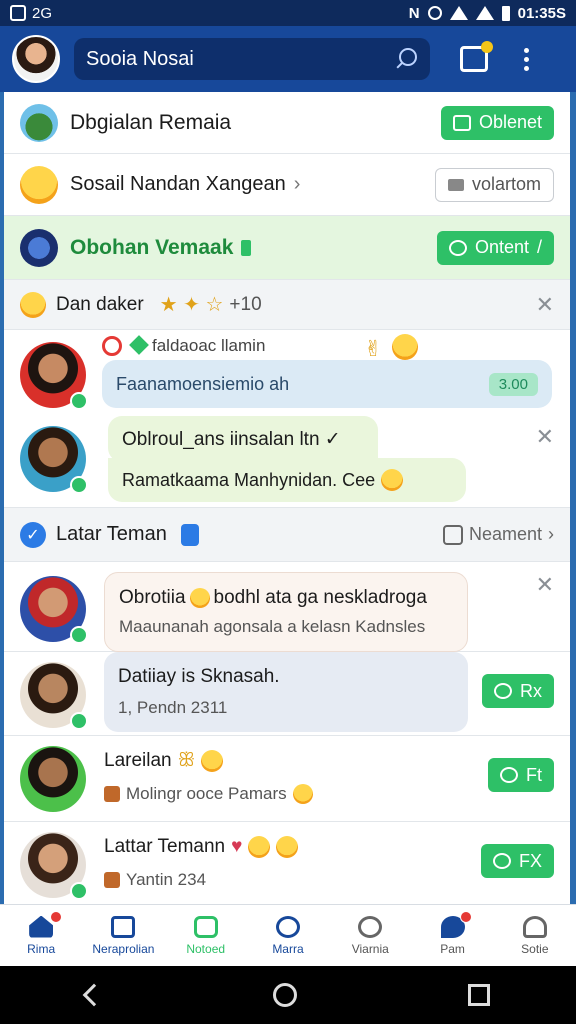 The width and height of the screenshot is (576, 1024). What do you see at coordinates (494, 184) in the screenshot?
I see `item-action-button: volartom` at bounding box center [494, 184].